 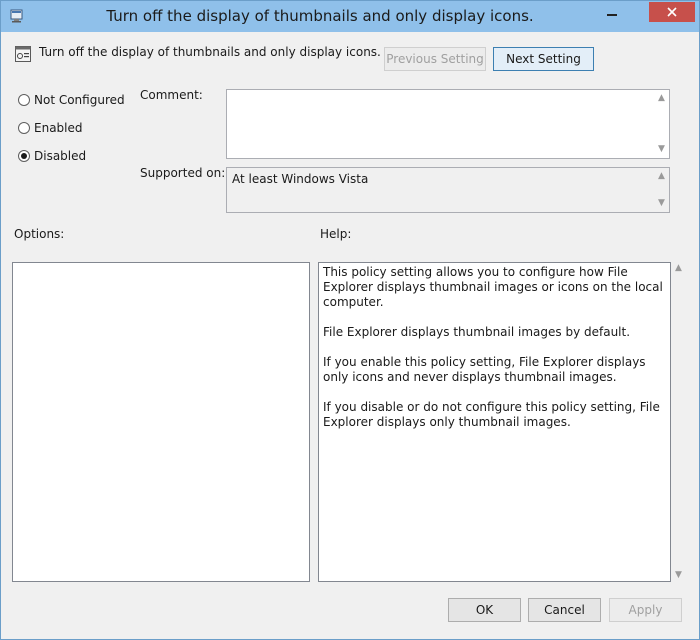 What do you see at coordinates (448, 190) in the screenshot?
I see `supported-on-field: At least Windows Vista ▲ ▼` at bounding box center [448, 190].